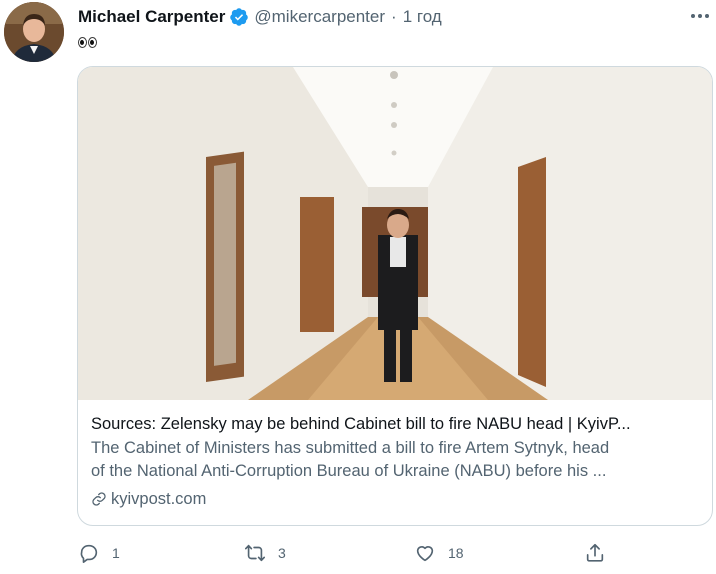  I want to click on avatar, so click(34, 32).